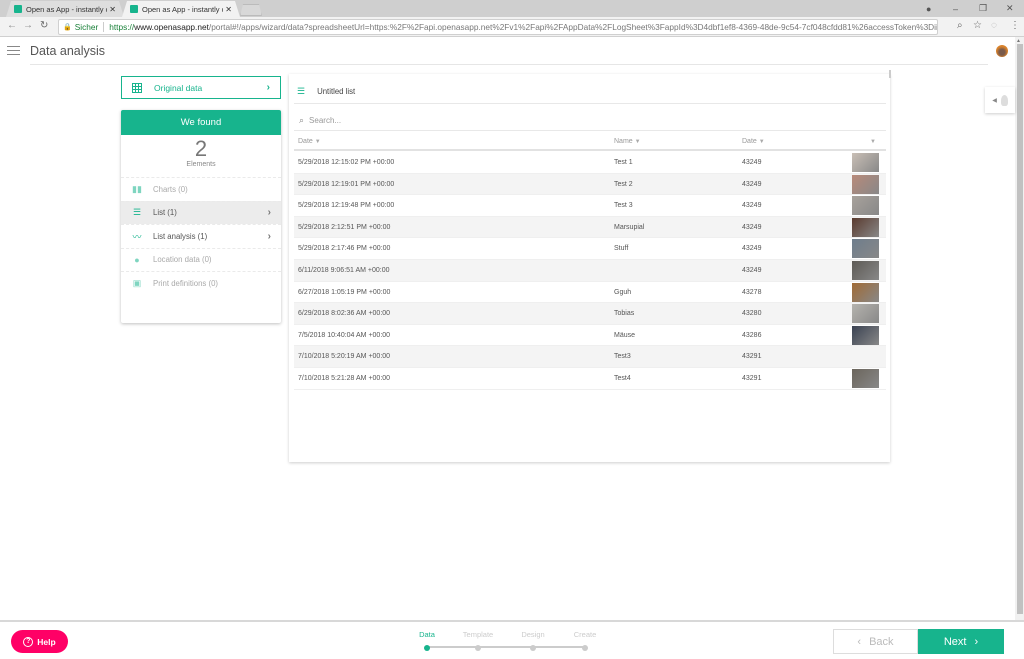 This screenshot has height=659, width=1024. I want to click on sidebar-item-list-analysis: 〰 List analysis (1) ›, so click(201, 236).